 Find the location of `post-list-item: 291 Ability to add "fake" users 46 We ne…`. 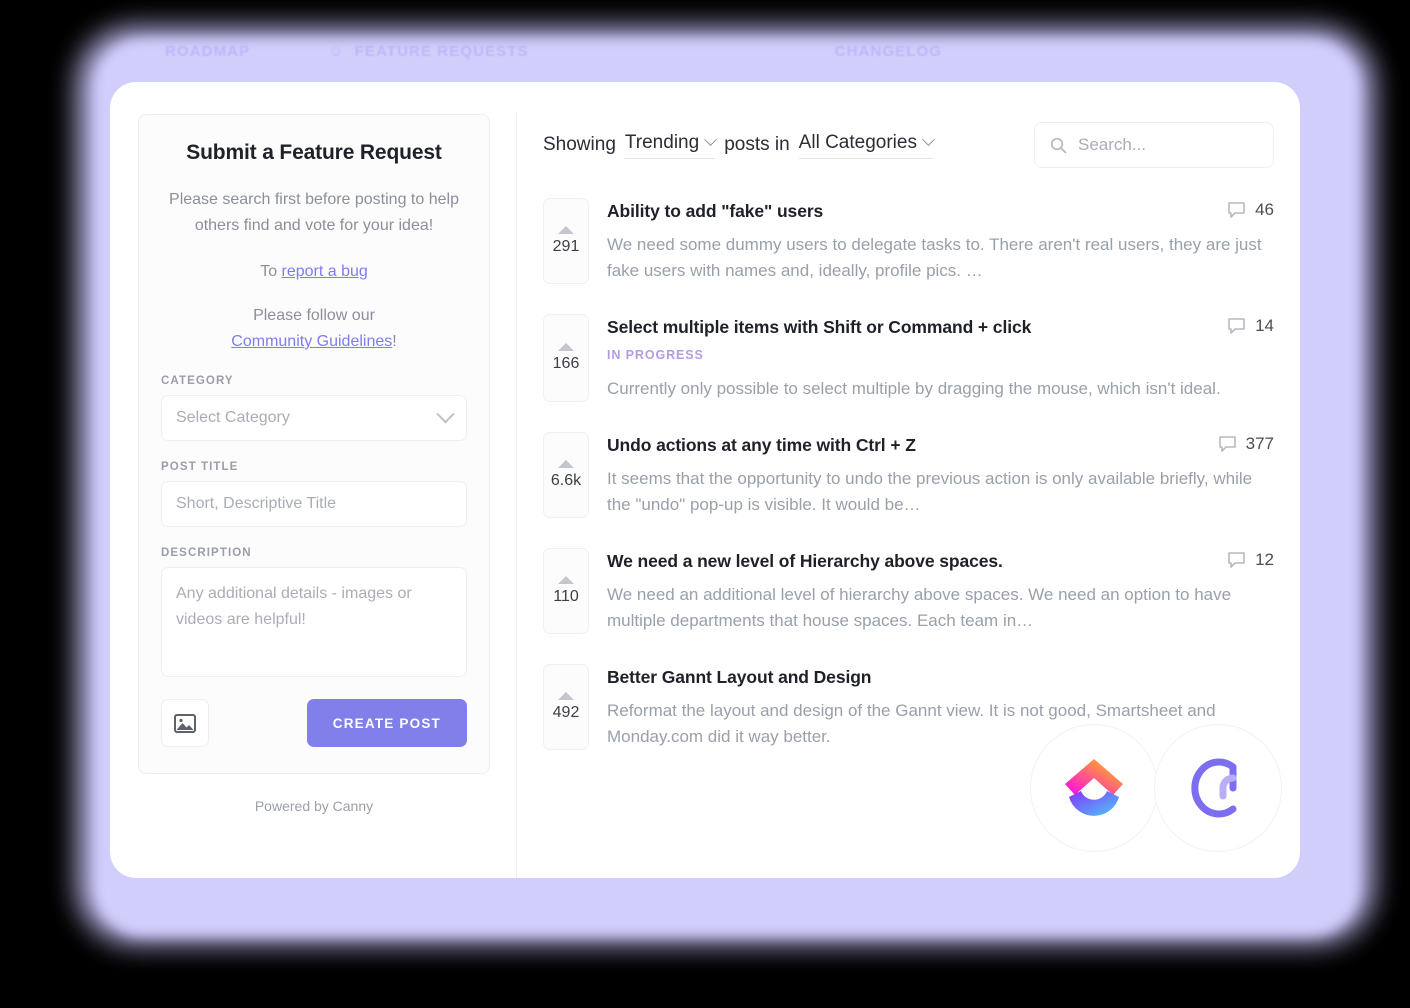

post-list-item: 291 Ability to add "fake" users 46 We ne… is located at coordinates (908, 241).